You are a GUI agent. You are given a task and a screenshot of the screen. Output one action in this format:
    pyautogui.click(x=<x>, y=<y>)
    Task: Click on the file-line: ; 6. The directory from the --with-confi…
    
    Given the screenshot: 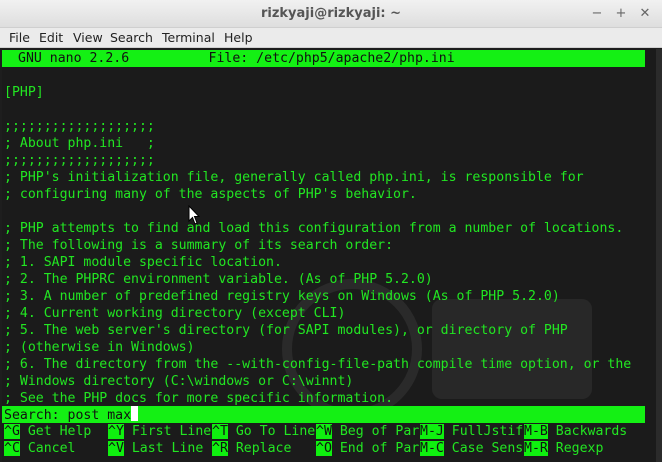 What is the action you would take?
    pyautogui.click(x=318, y=364)
    